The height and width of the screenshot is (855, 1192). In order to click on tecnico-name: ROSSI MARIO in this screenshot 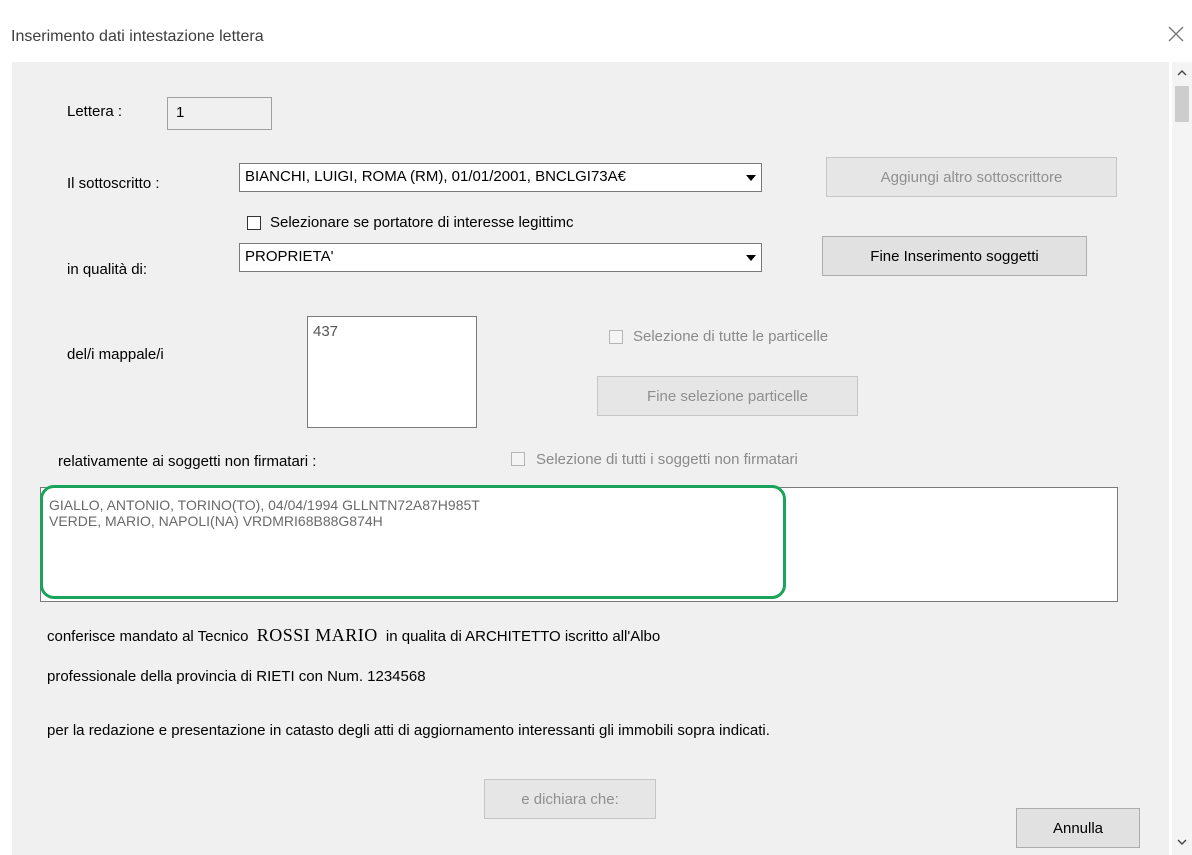, I will do `click(317, 635)`.